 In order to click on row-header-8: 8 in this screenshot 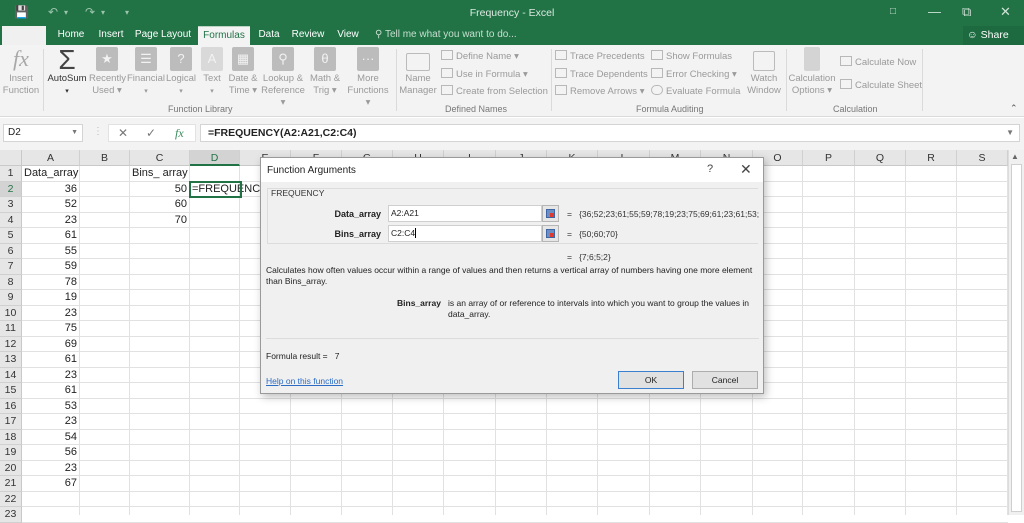, I will do `click(11, 282)`.